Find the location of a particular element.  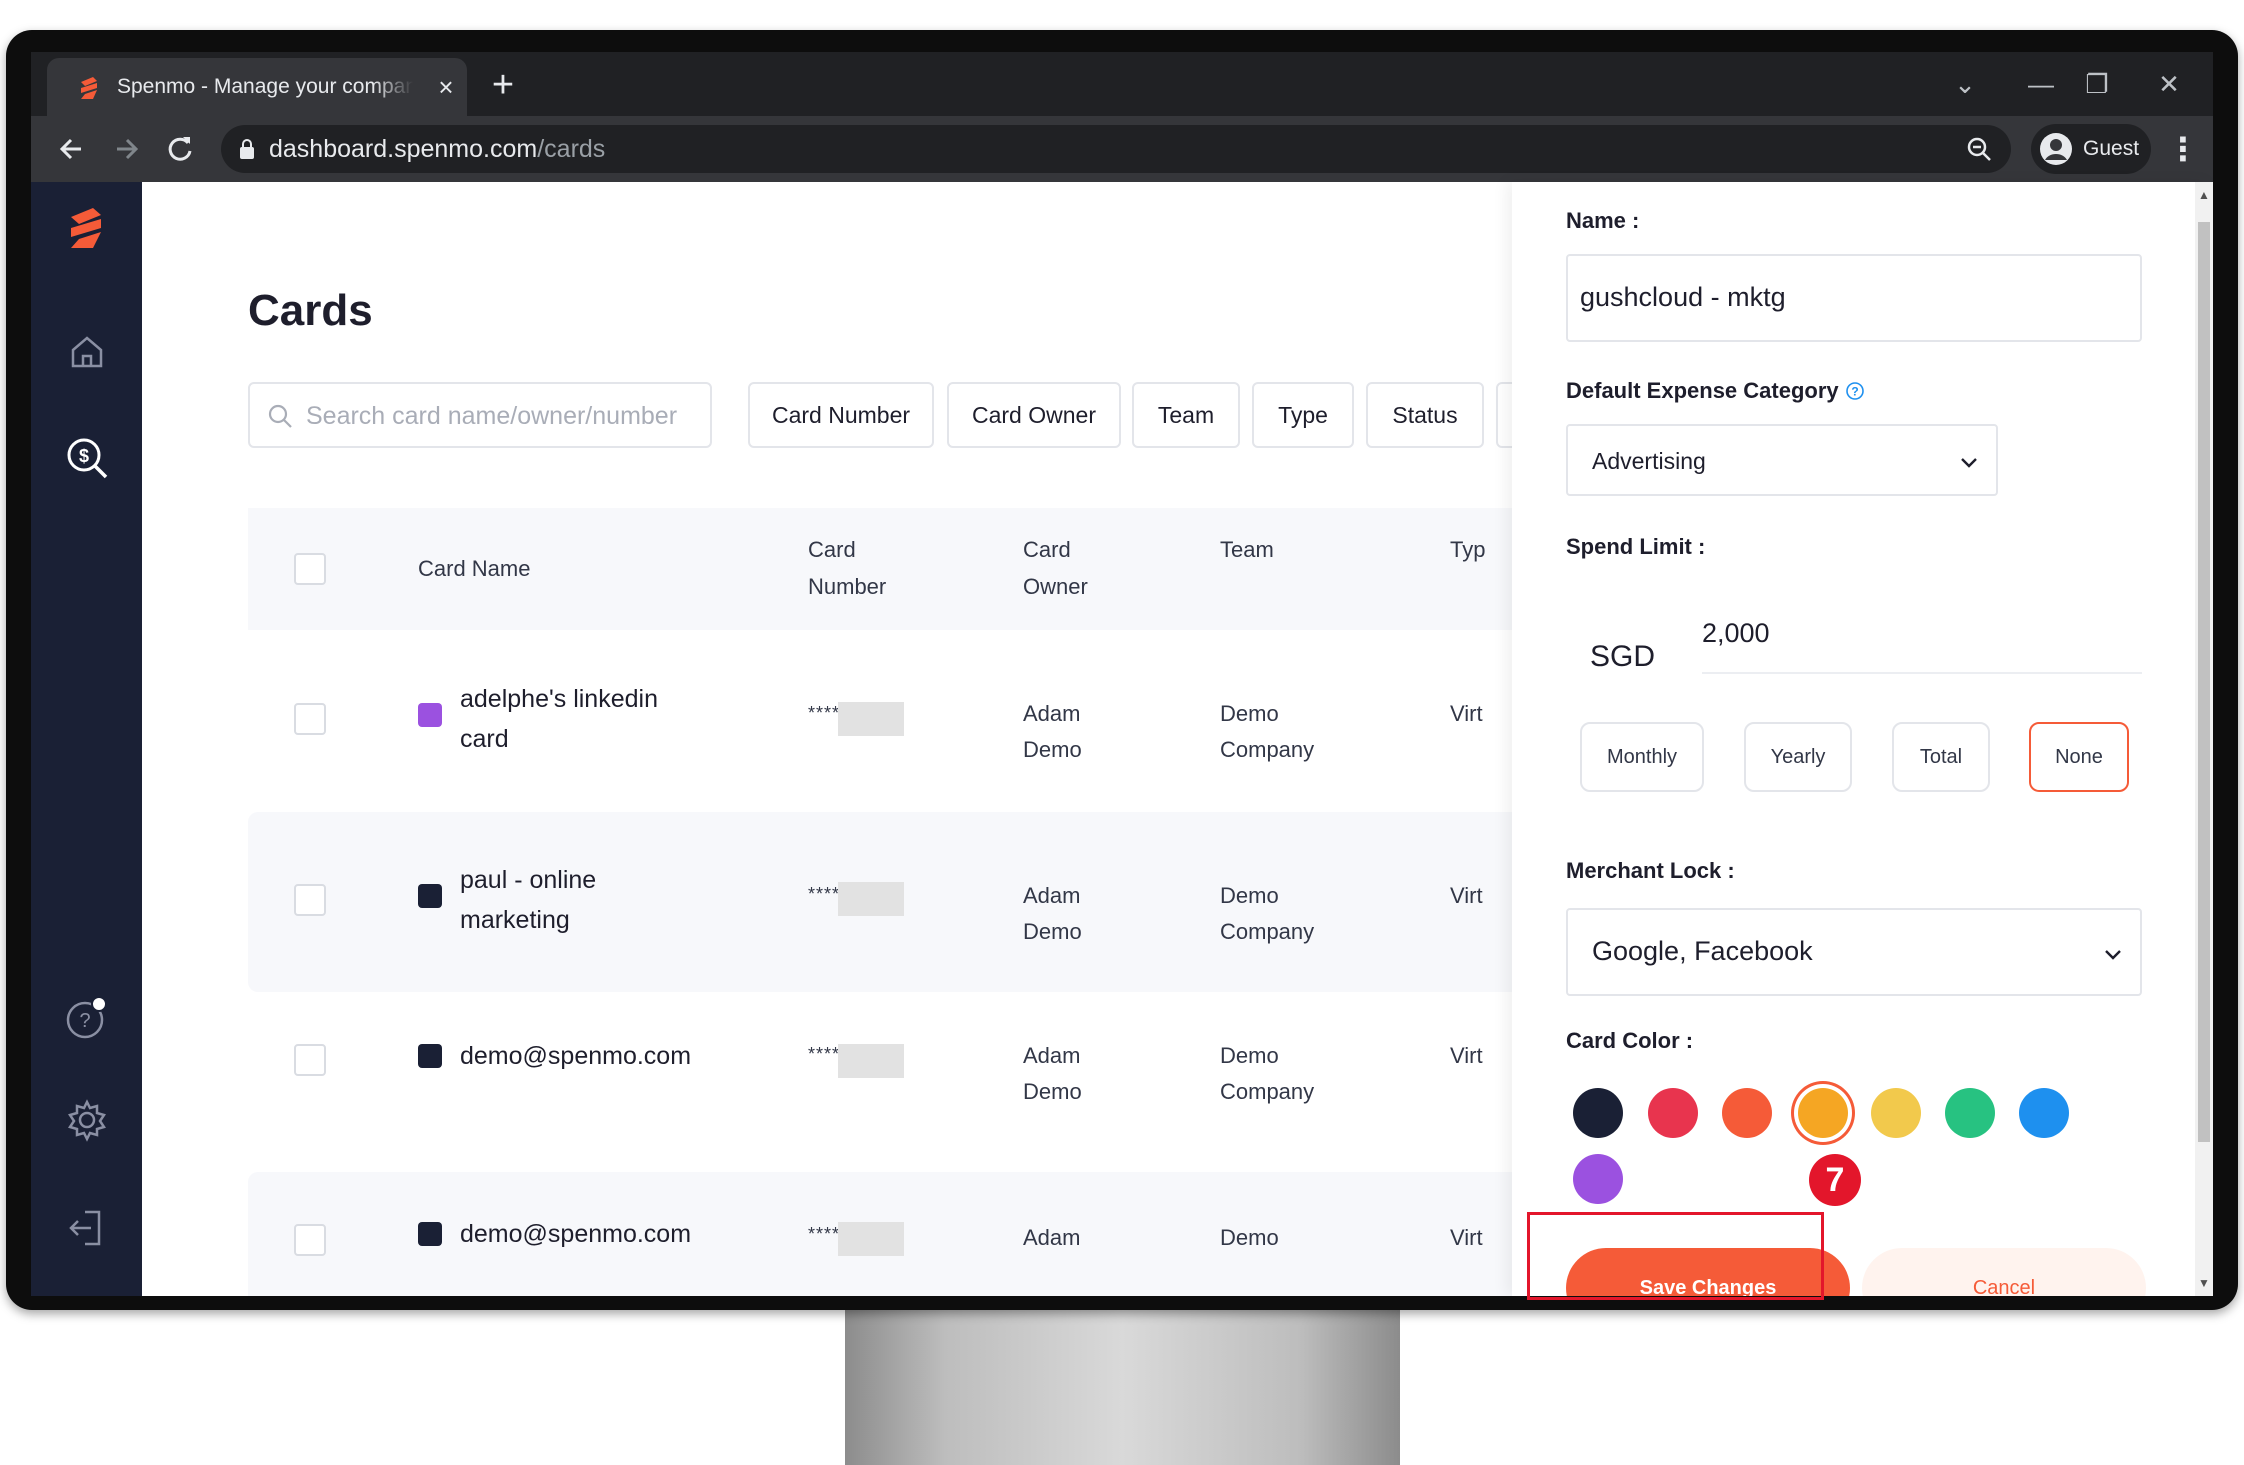

cards-search-icon: $ is located at coordinates (87, 458).